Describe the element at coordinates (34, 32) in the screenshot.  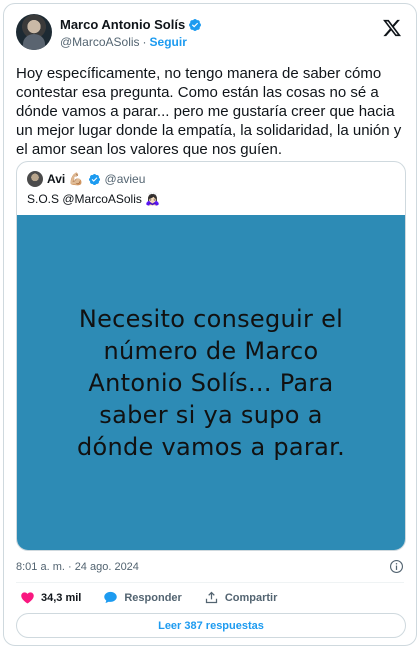
I see `author-avatar` at that location.